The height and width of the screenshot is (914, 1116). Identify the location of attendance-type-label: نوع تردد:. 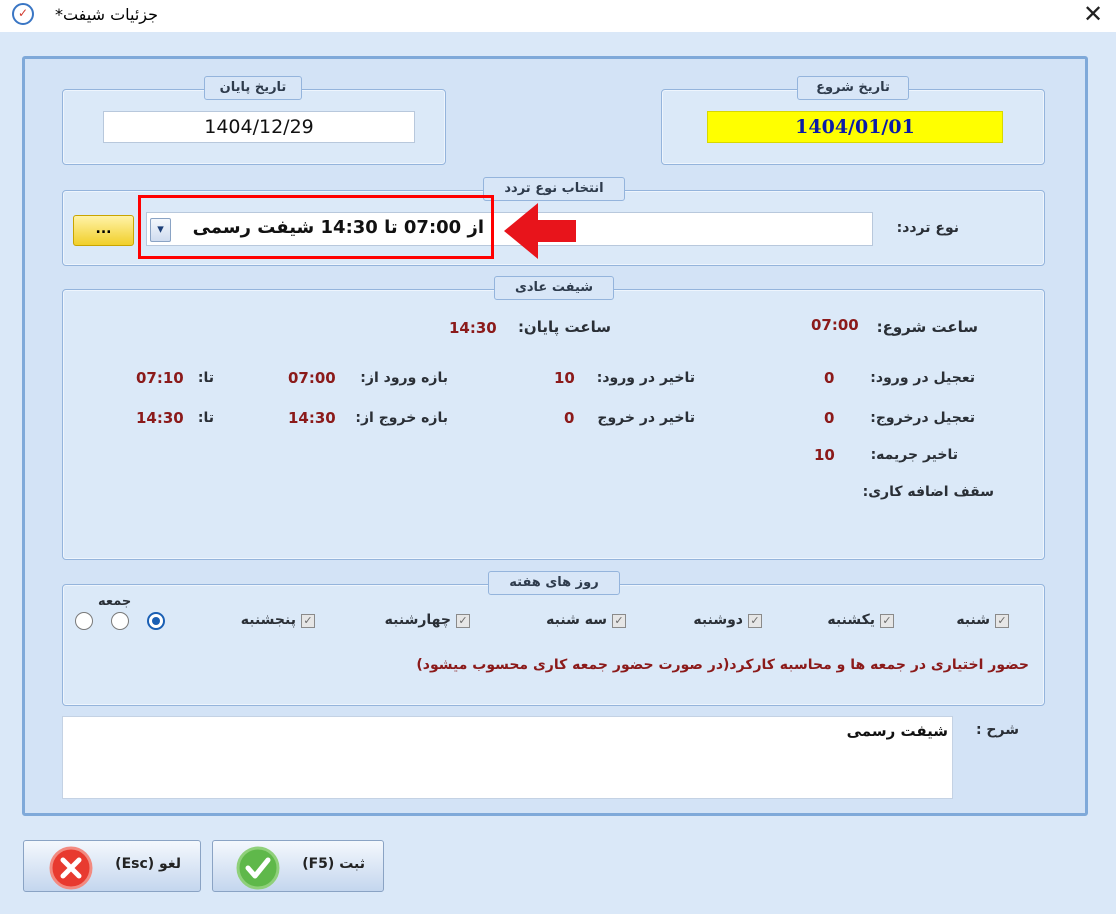
(927, 228).